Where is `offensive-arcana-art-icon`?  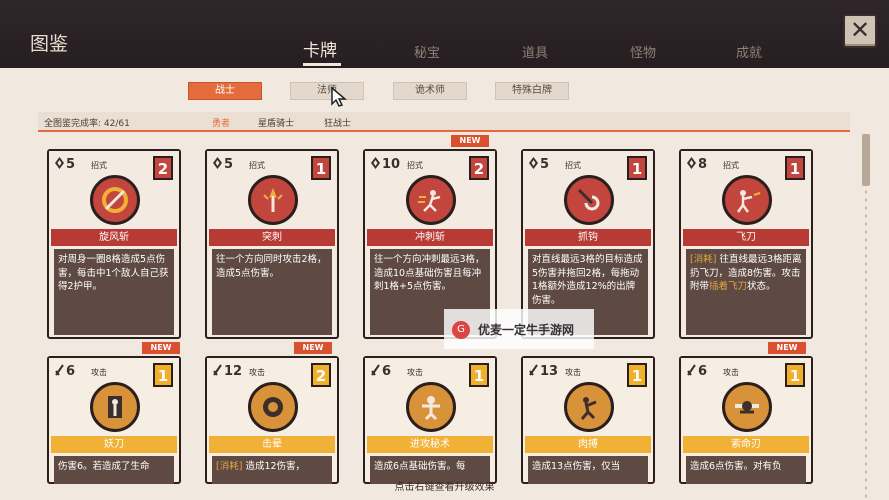 offensive-arcana-art-icon is located at coordinates (431, 407).